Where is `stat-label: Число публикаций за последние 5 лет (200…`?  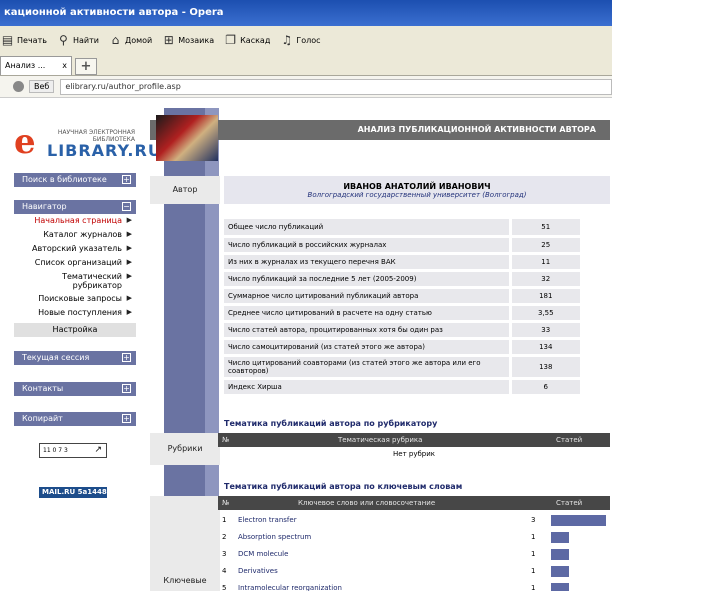 stat-label: Число публикаций за последние 5 лет (200… is located at coordinates (367, 279).